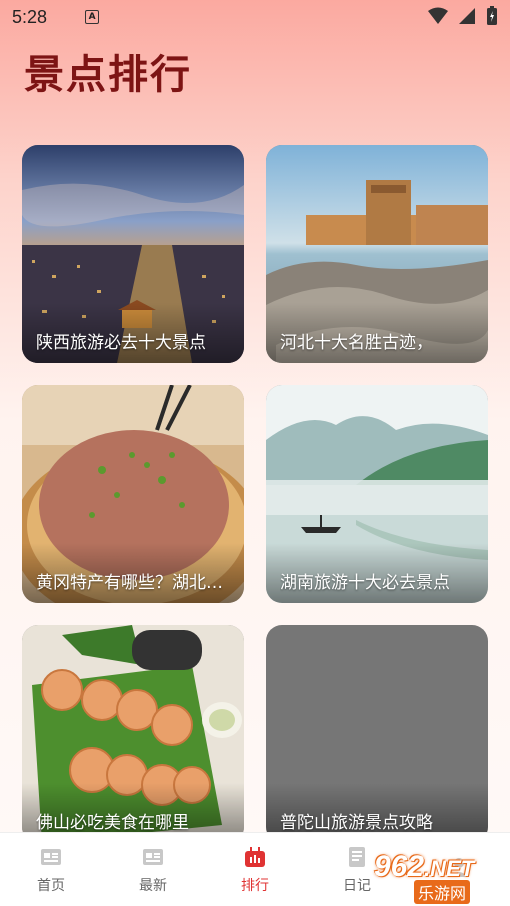 This screenshot has width=510, height=906. Describe the element at coordinates (51, 885) in the screenshot. I see `tab-label: 首页` at that location.